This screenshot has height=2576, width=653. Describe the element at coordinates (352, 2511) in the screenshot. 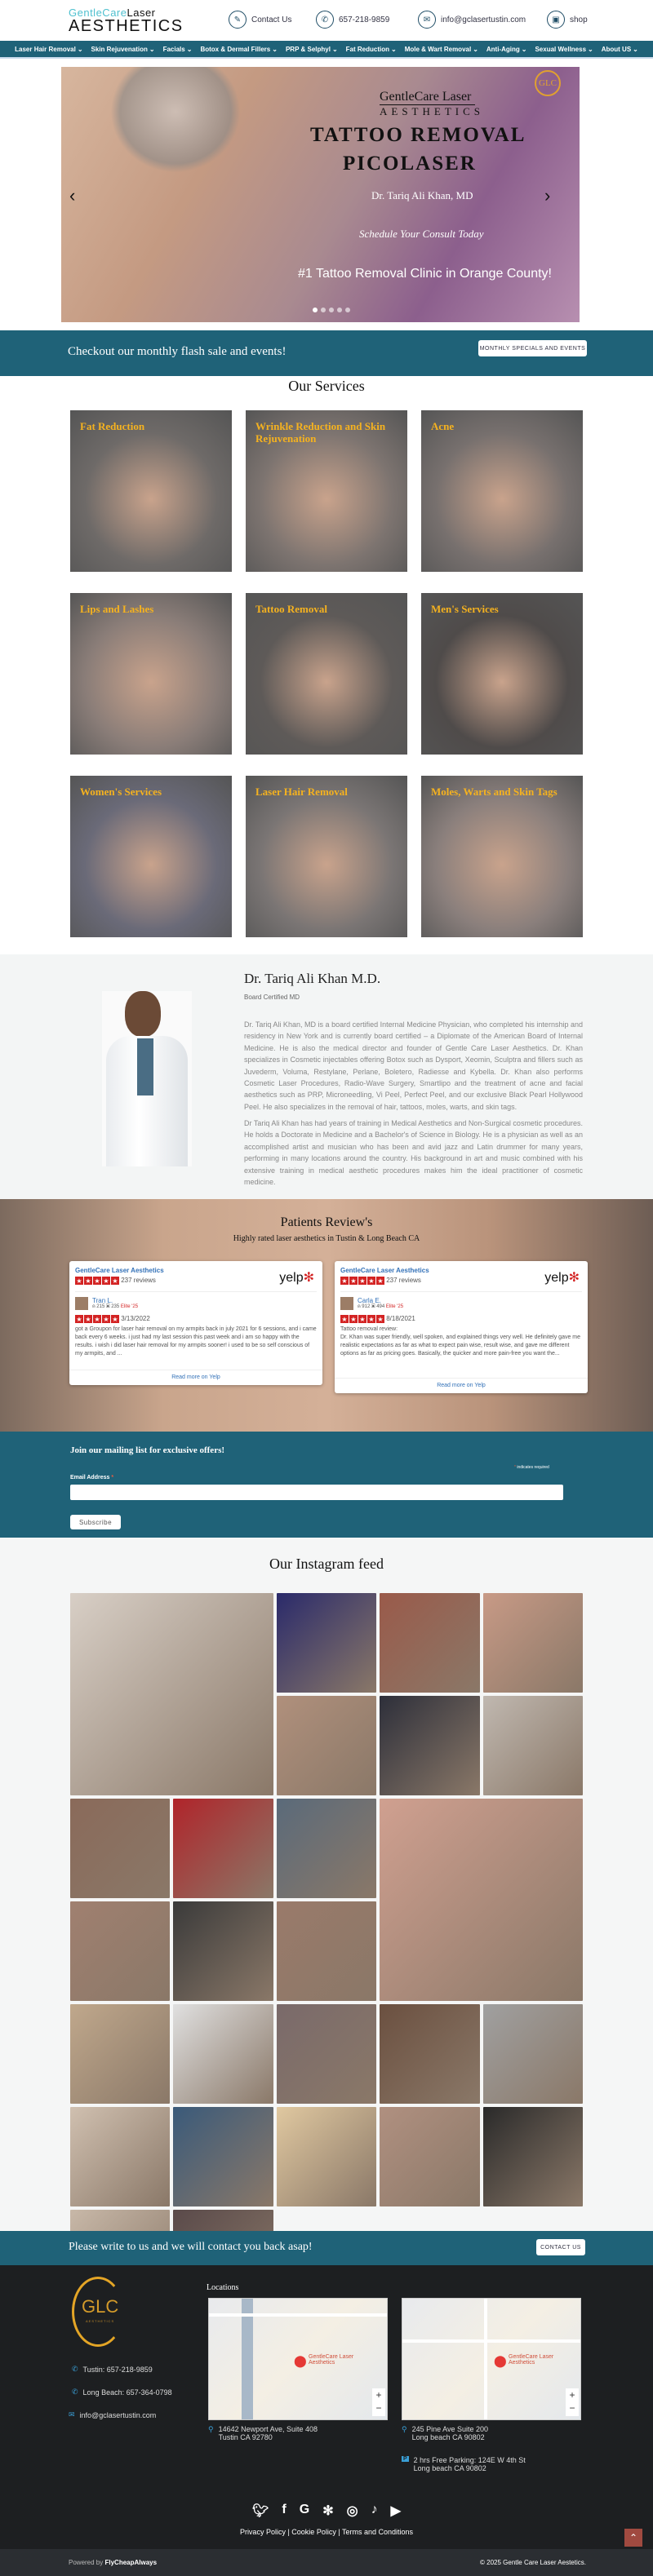

I see `instagram-icon: ◎` at that location.